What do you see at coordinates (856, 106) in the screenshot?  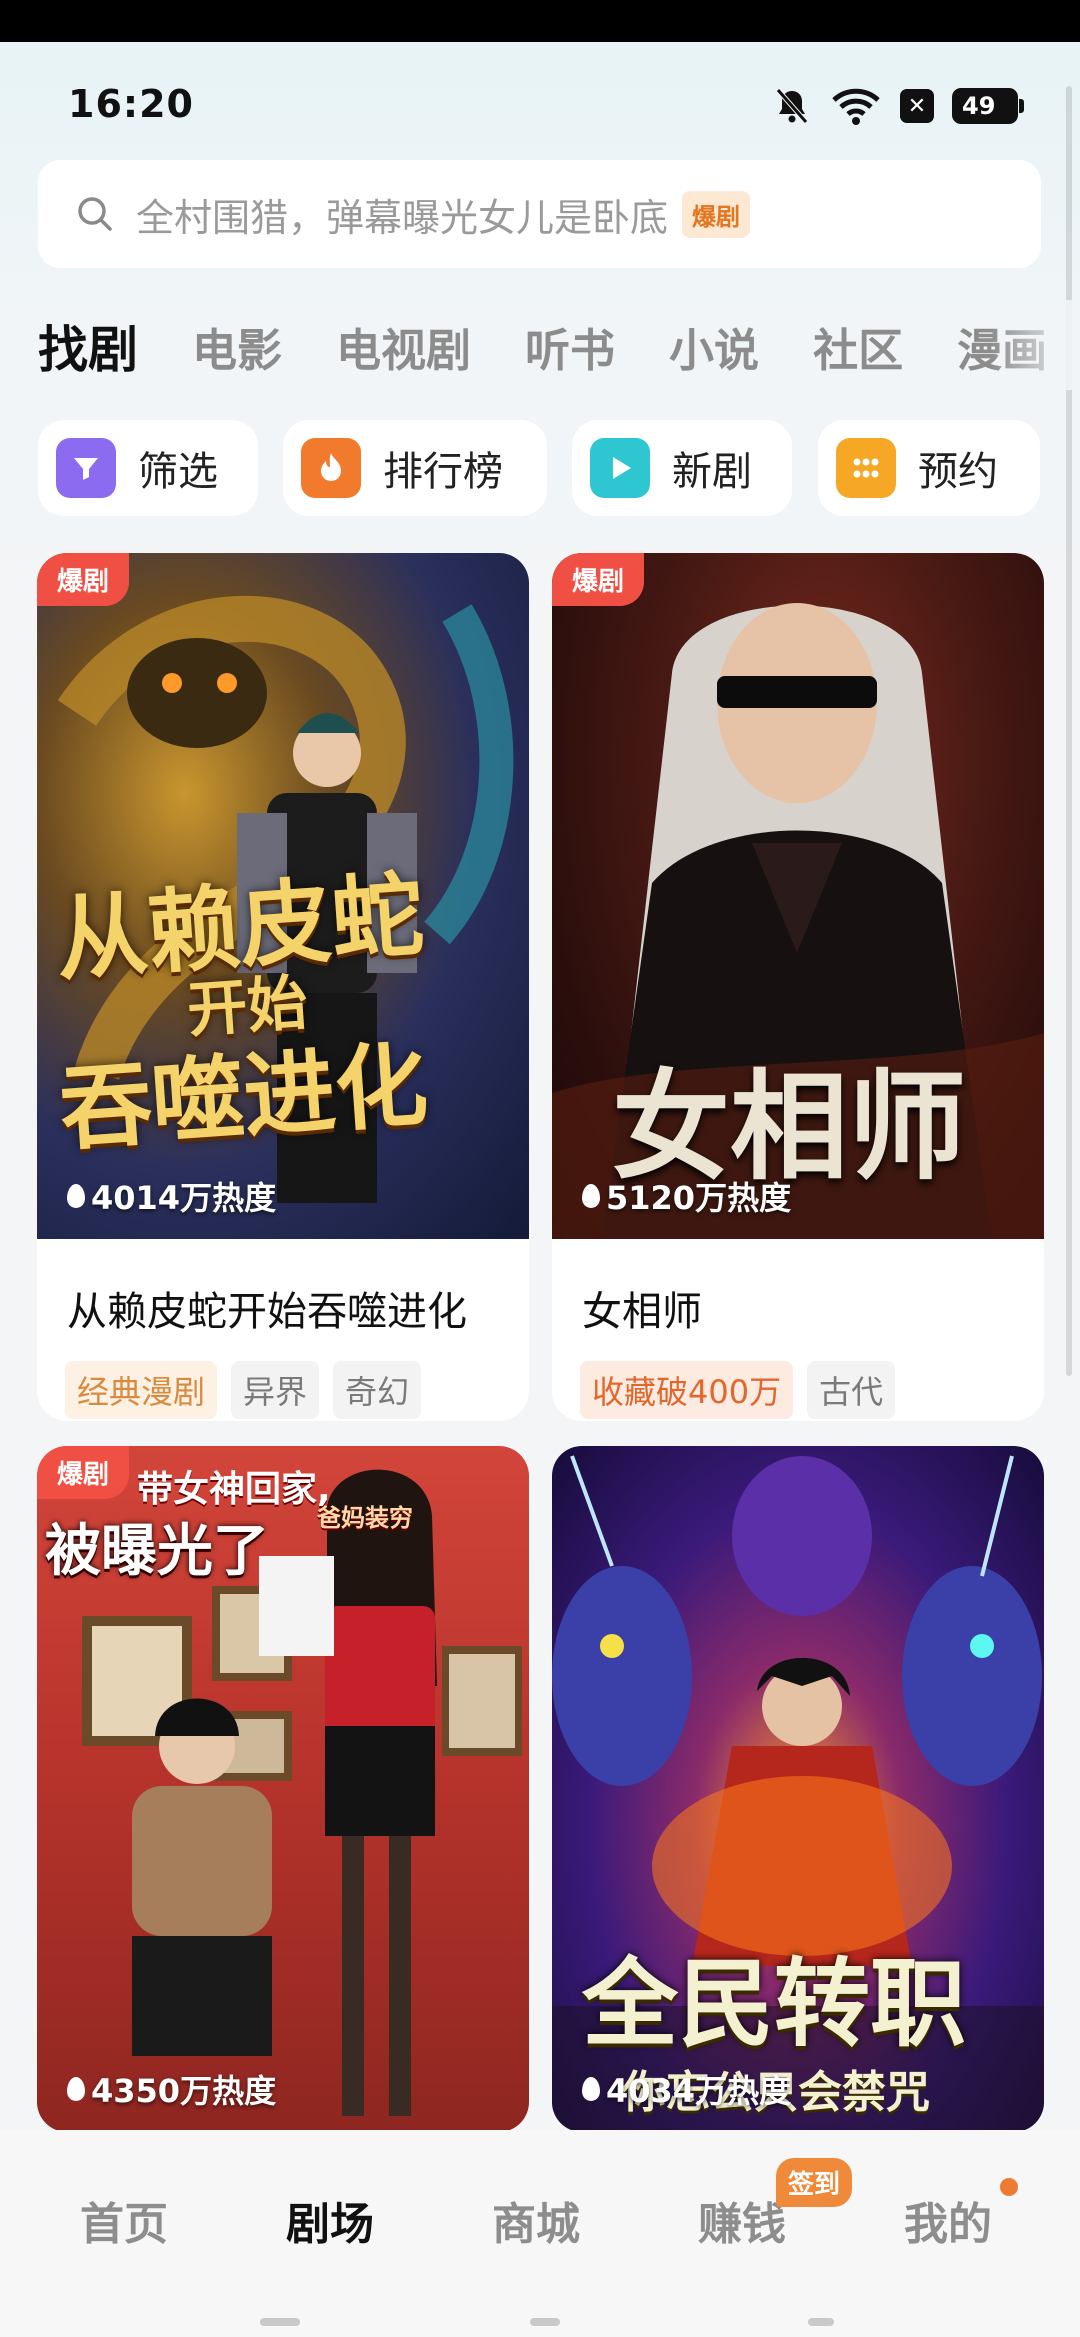 I see `wifi-icon` at bounding box center [856, 106].